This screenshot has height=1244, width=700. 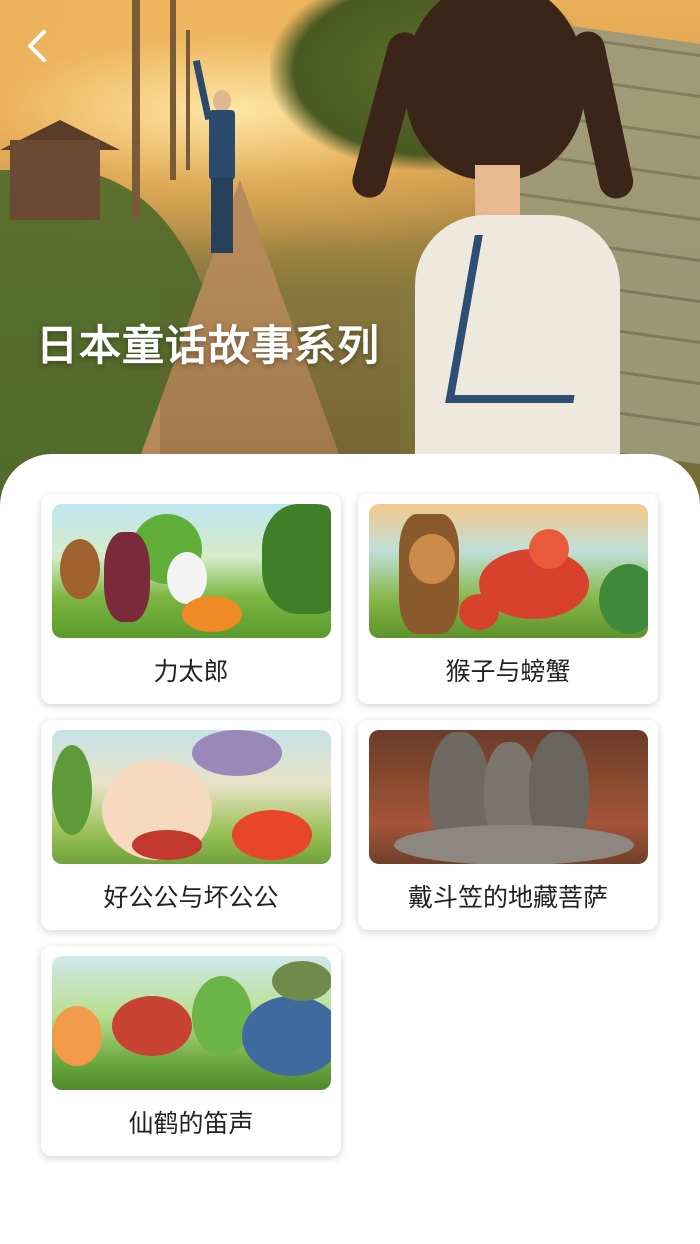 I want to click on story-title: 好公公与坏公公, so click(x=191, y=897).